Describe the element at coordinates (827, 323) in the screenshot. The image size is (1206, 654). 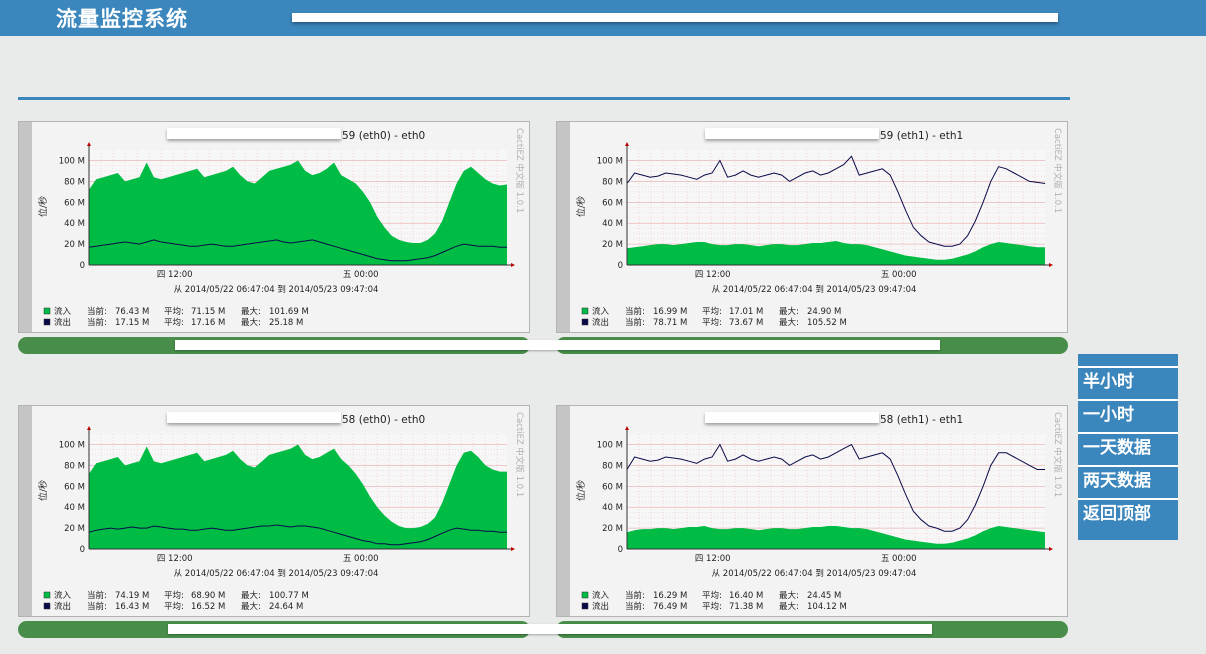
I see `legend-max-value: 105.52 M` at that location.